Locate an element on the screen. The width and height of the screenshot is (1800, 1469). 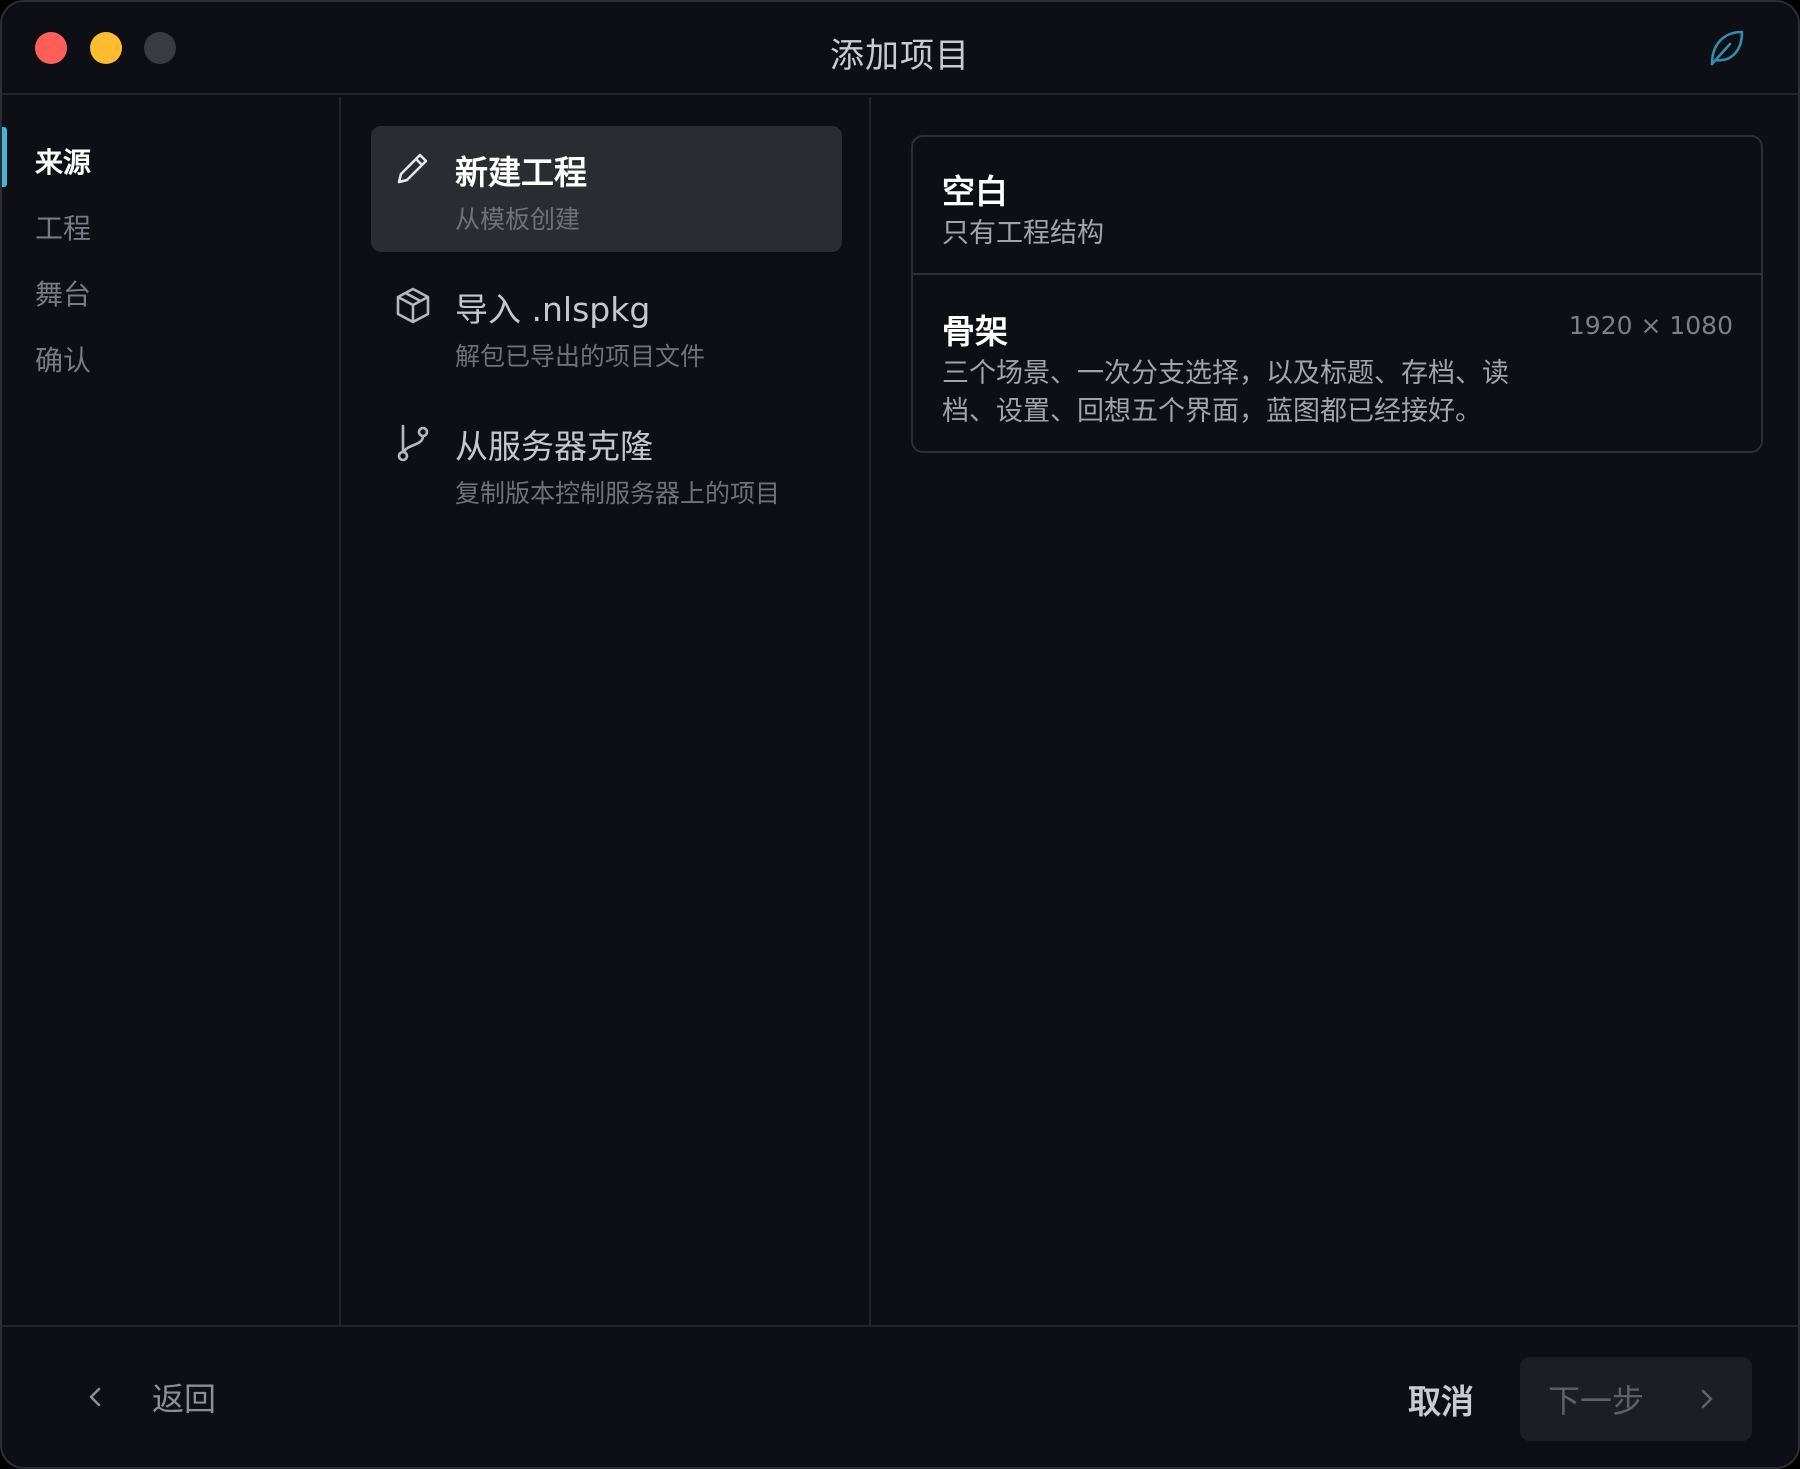
source-subtitle: 复制版本控制服务器上的项目 is located at coordinates (618, 493).